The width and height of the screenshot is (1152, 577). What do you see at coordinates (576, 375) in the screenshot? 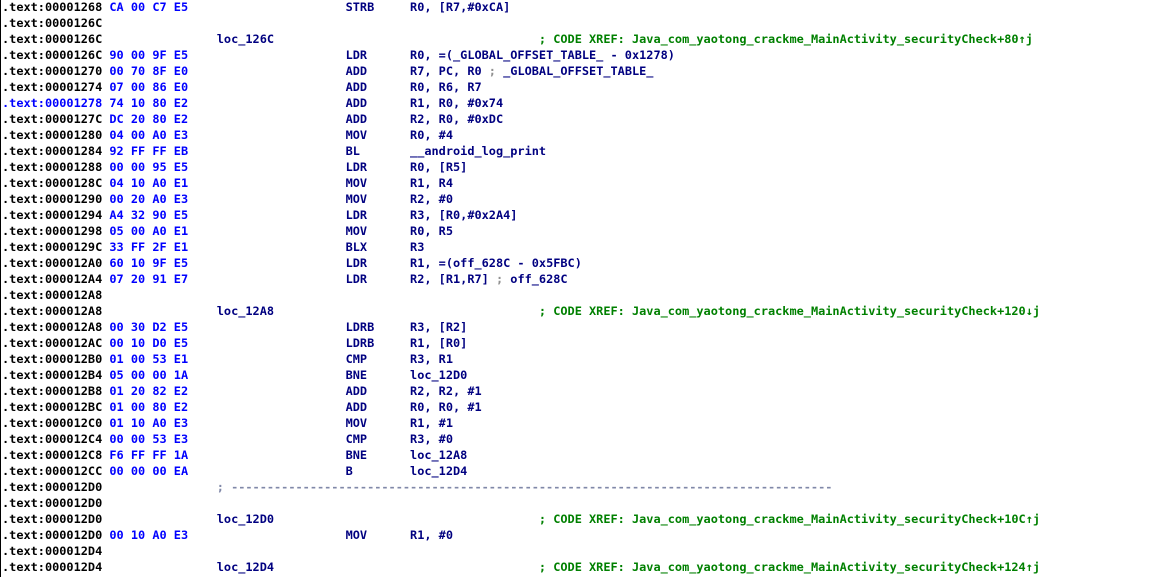
I see `disasm-line: .text:000012B4 05 00 00 1A BNE loc_12D0` at bounding box center [576, 375].